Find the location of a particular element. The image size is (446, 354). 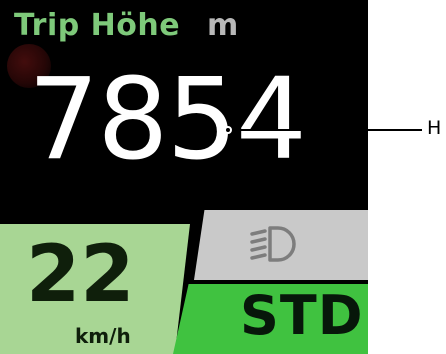

callout-label: H is located at coordinates (434, 128).